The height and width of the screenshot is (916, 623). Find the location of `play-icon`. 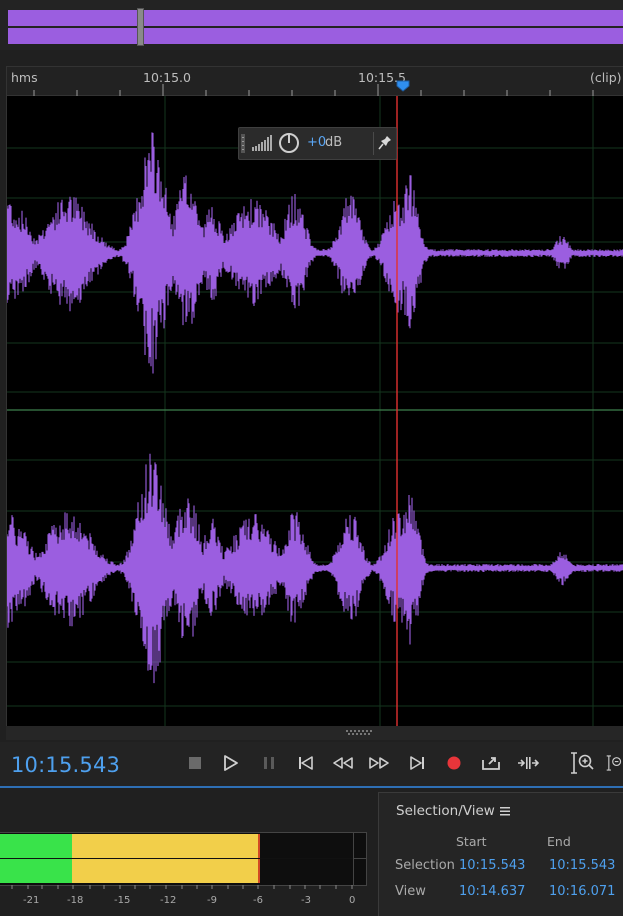

play-icon is located at coordinates (231, 763).